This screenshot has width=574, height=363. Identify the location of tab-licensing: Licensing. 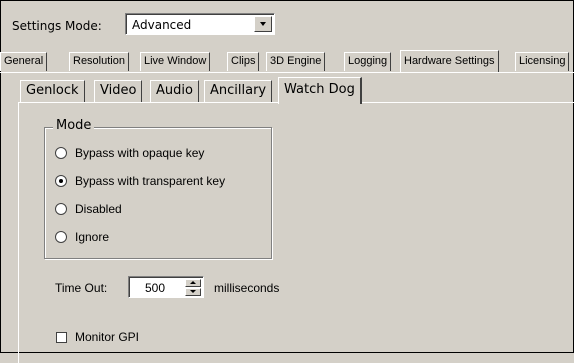
(542, 61).